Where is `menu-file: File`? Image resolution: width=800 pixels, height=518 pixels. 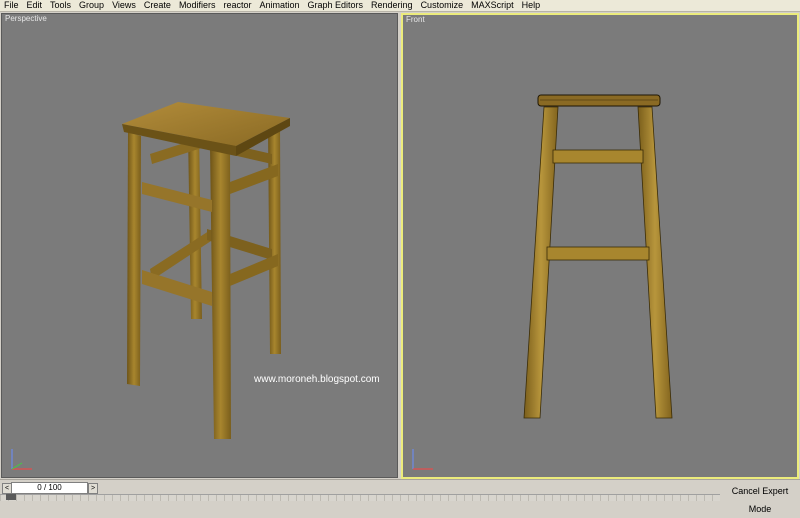 menu-file: File is located at coordinates (11, 5).